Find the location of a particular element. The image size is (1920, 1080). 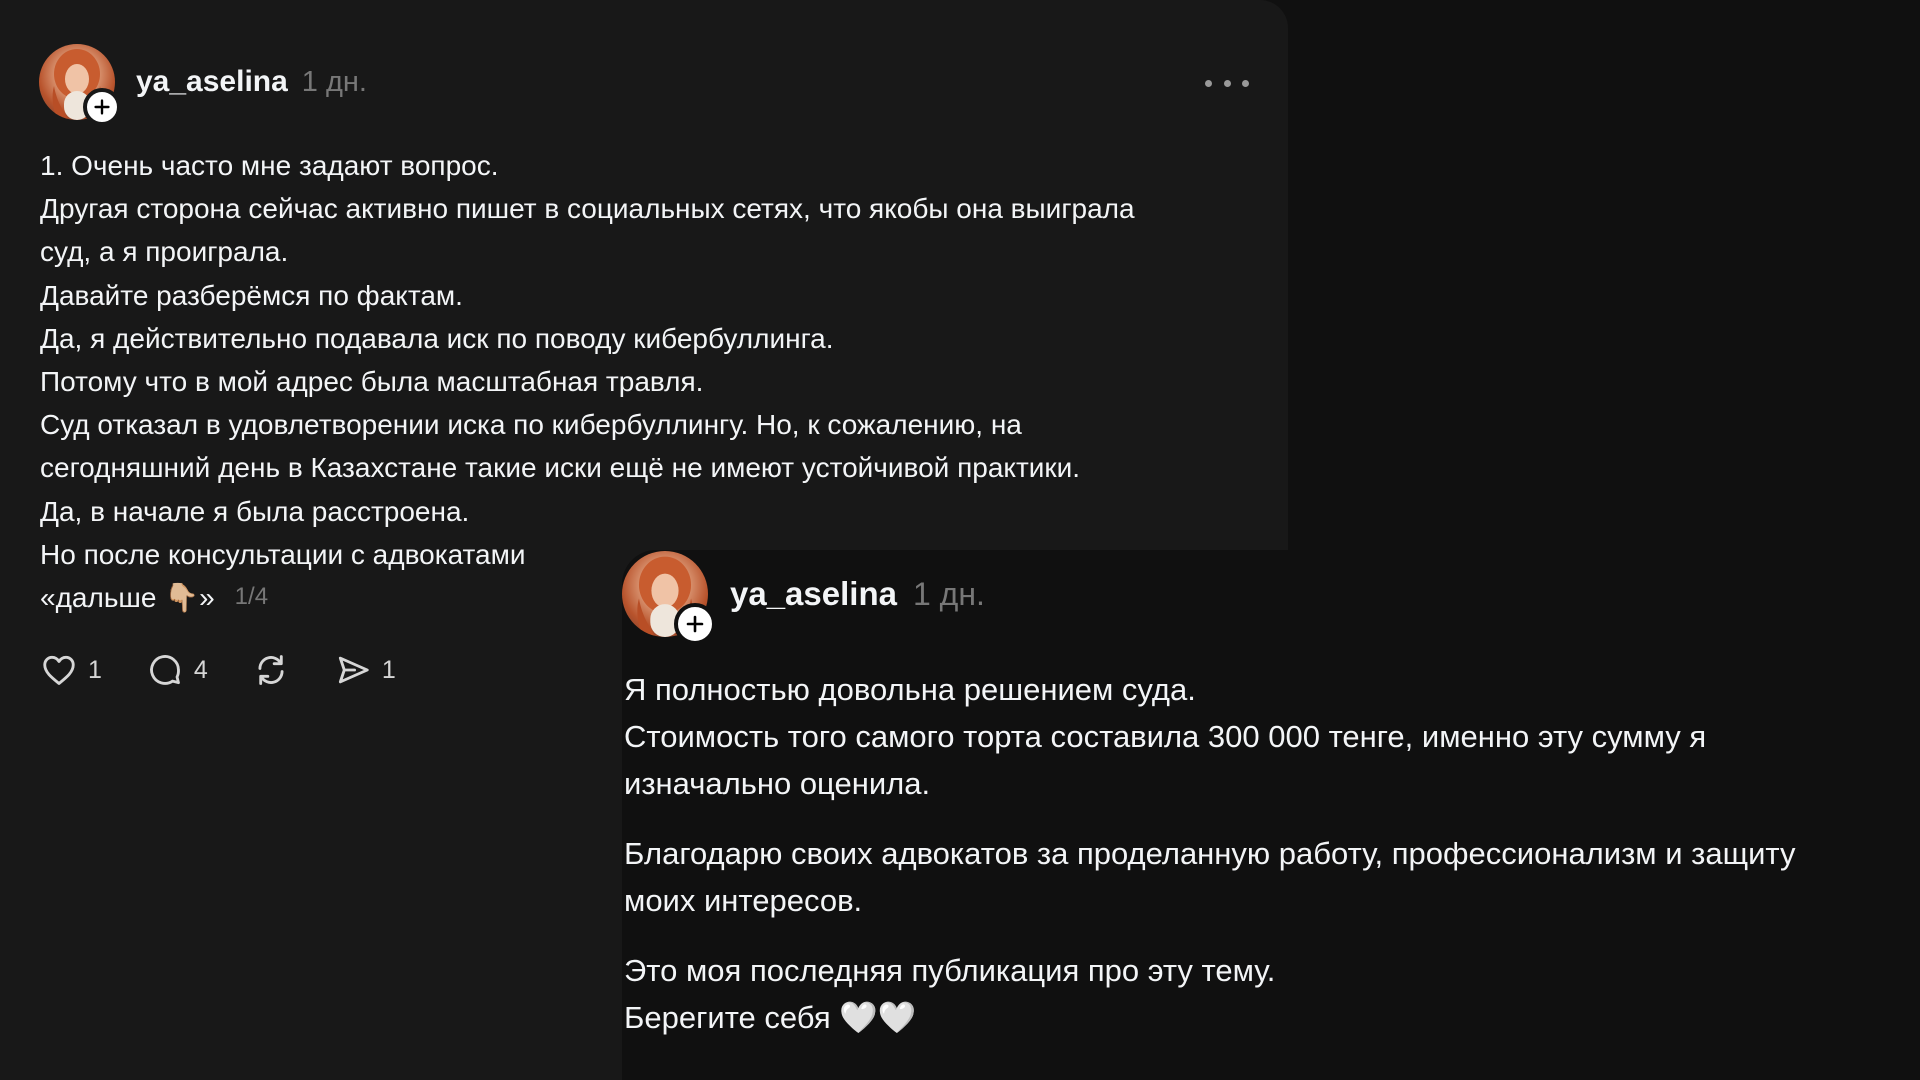

repost-icon is located at coordinates (271, 670).